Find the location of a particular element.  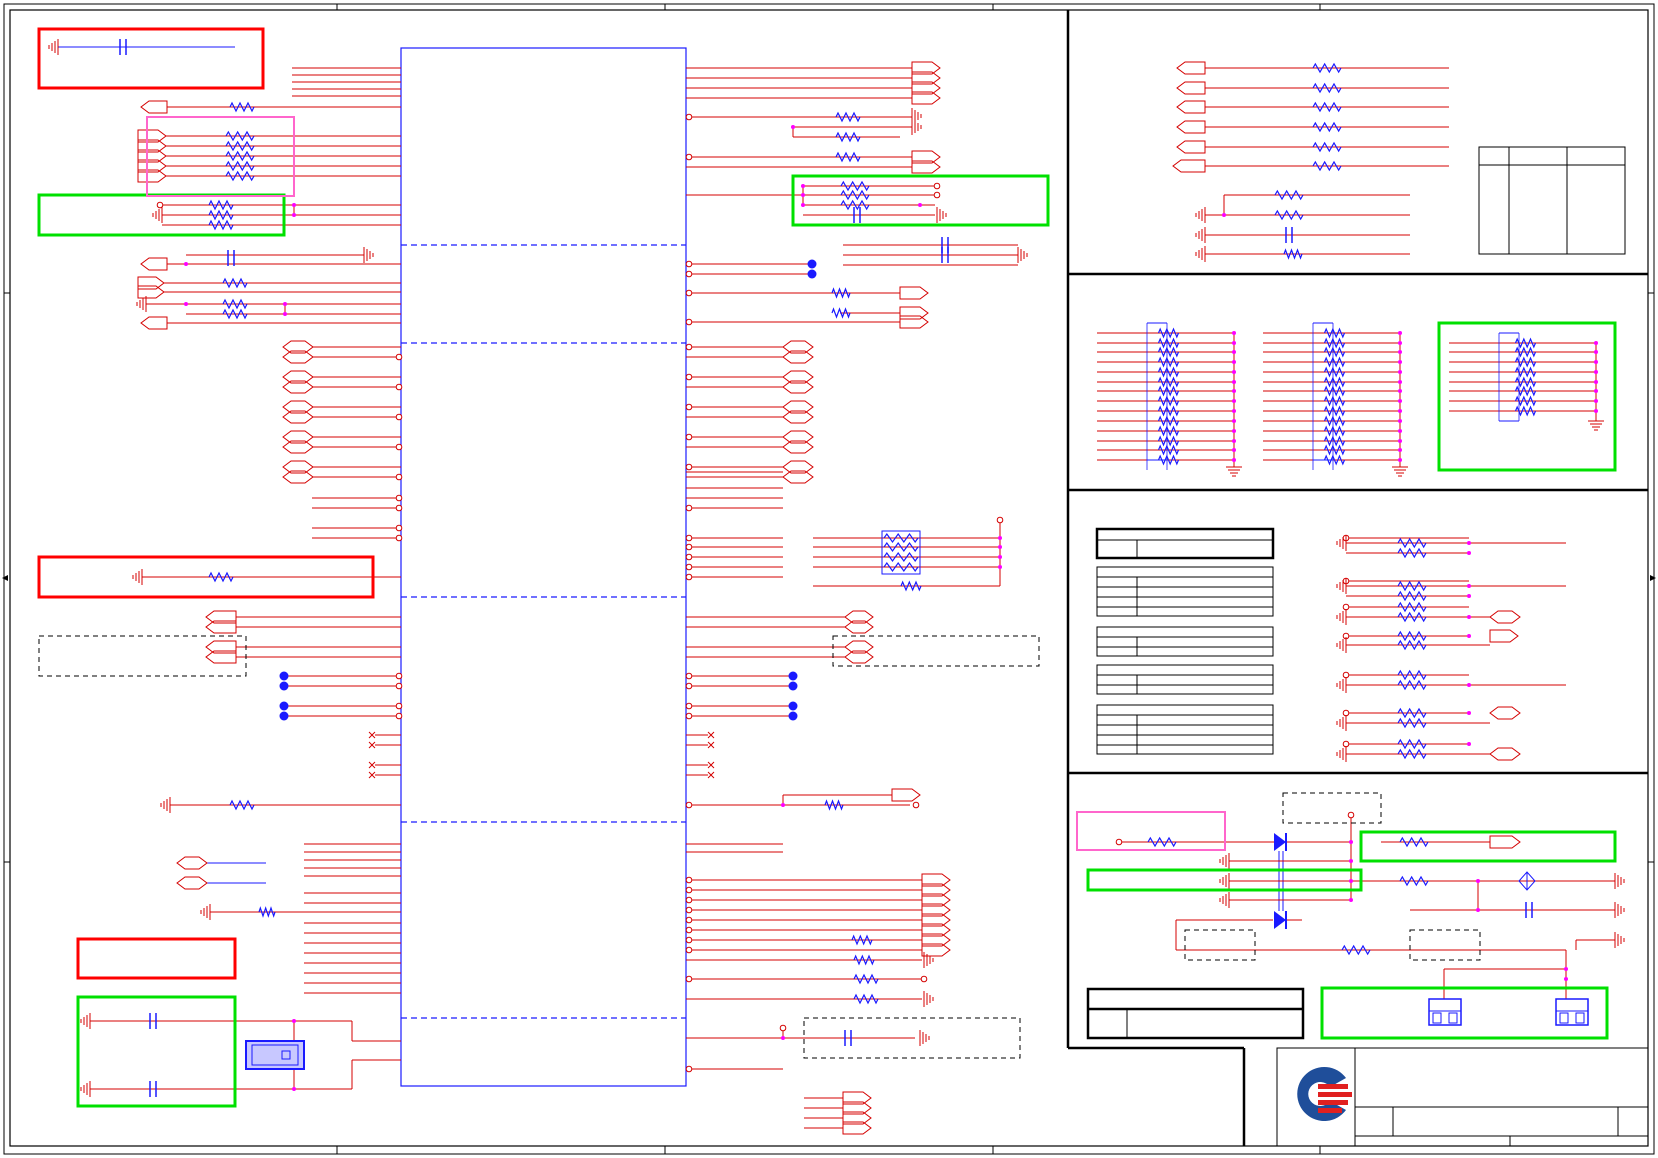

arrow-left-marker is located at coordinates (5, 578).